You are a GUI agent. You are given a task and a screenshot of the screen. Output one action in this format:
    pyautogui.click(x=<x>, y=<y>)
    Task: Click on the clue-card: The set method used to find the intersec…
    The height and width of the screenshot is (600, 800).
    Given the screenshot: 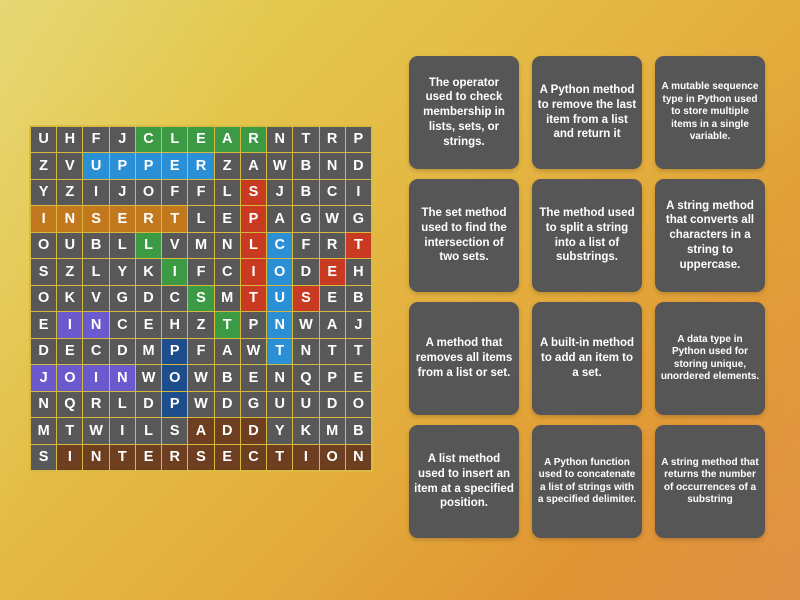 What is the action you would take?
    pyautogui.click(x=464, y=235)
    